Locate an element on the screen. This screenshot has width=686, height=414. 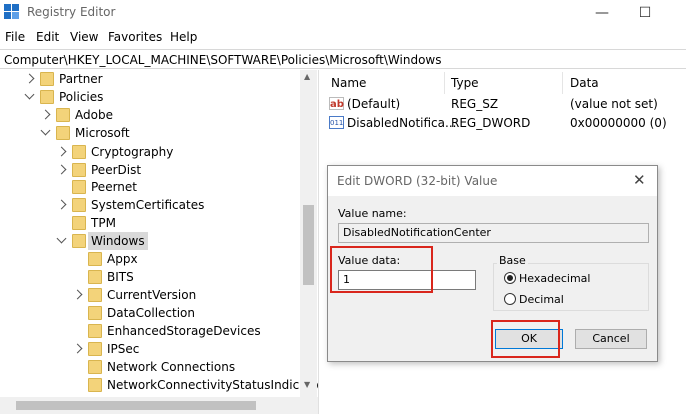
base-group-title: Base is located at coordinates (512, 260).